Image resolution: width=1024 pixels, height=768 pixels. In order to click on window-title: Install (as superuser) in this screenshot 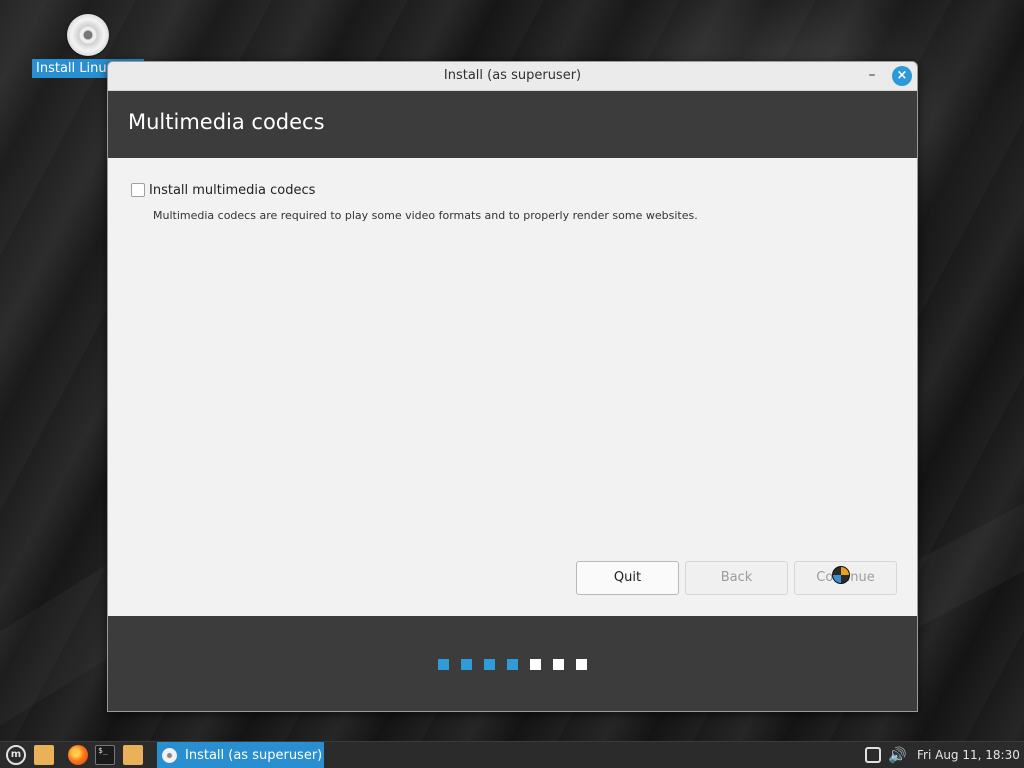, I will do `click(512, 75)`.